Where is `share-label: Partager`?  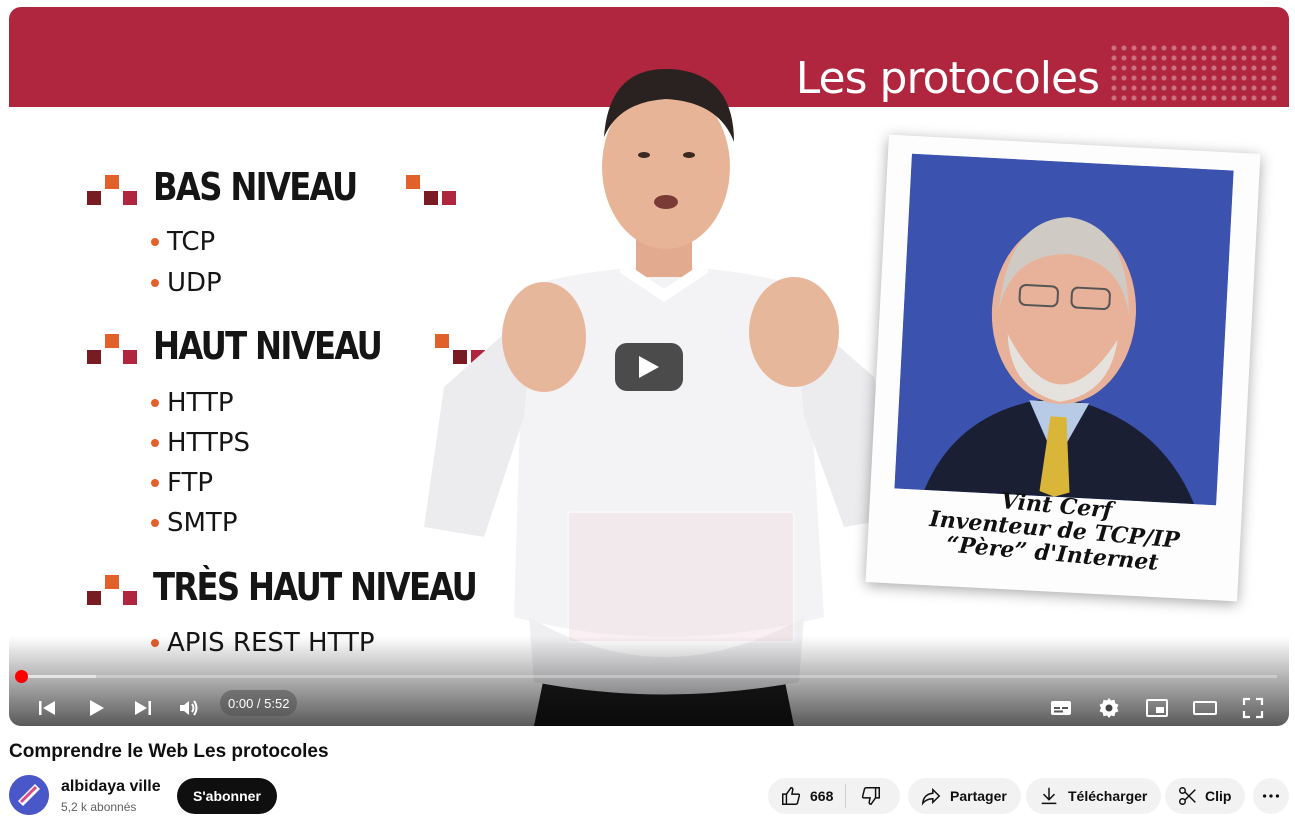 share-label: Partager is located at coordinates (978, 796).